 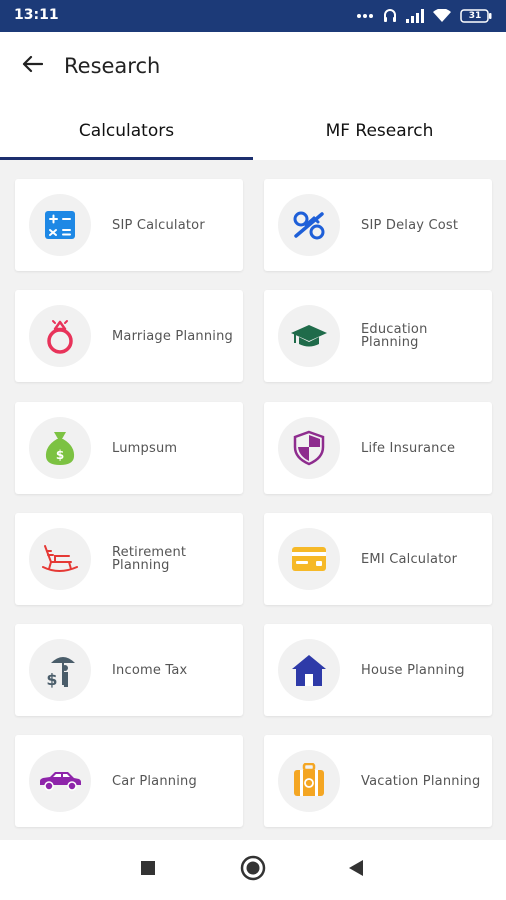 What do you see at coordinates (154, 781) in the screenshot?
I see `card-label: Car Planning` at bounding box center [154, 781].